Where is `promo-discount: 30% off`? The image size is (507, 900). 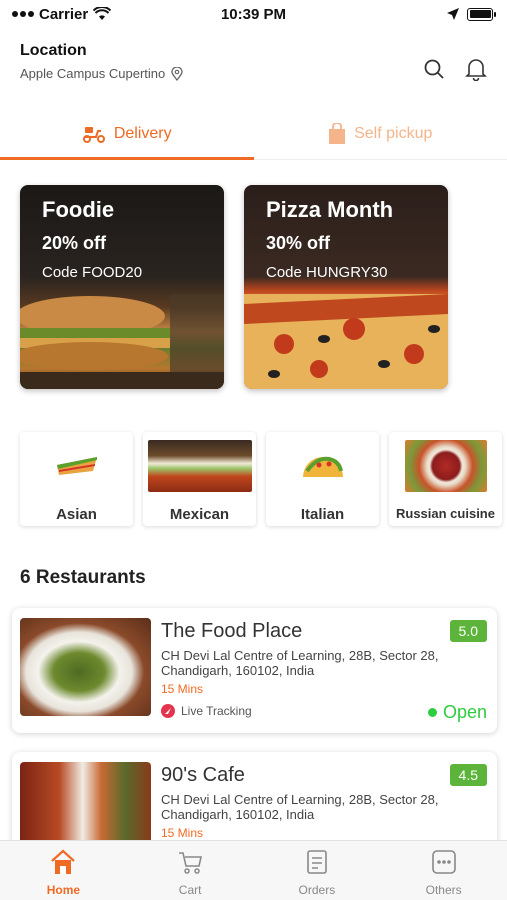 promo-discount: 30% off is located at coordinates (298, 243).